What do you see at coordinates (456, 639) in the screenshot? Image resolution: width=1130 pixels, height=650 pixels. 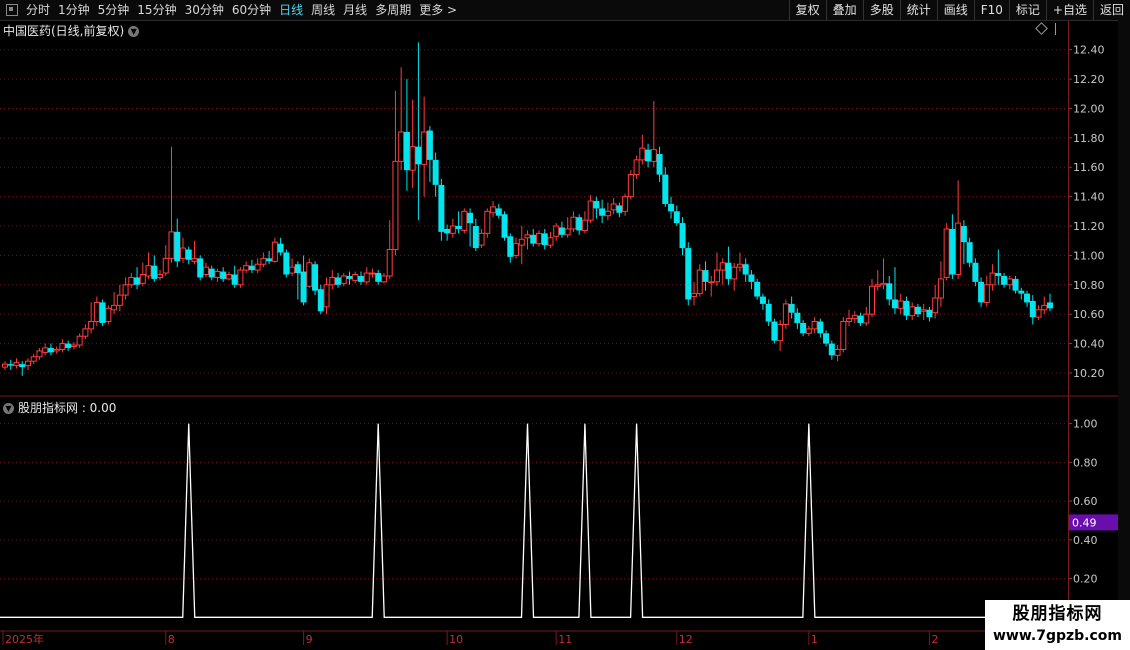 I see `x-tick-label: 10` at bounding box center [456, 639].